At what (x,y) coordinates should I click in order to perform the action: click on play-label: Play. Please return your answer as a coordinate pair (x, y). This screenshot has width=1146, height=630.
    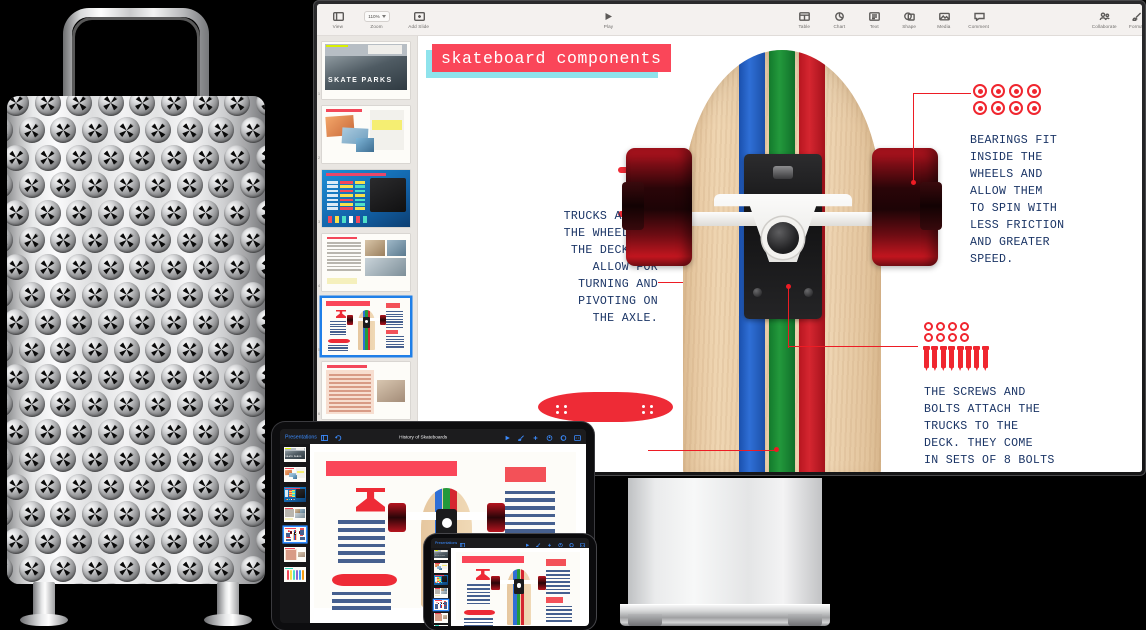
    Looking at the image, I should click on (608, 26).